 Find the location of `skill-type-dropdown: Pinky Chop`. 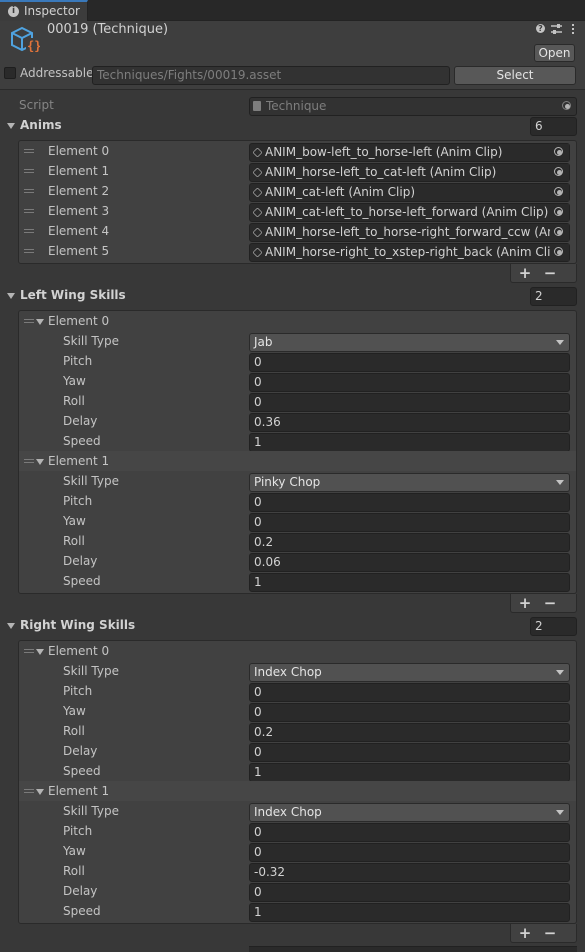

skill-type-dropdown: Pinky Chop is located at coordinates (409, 482).